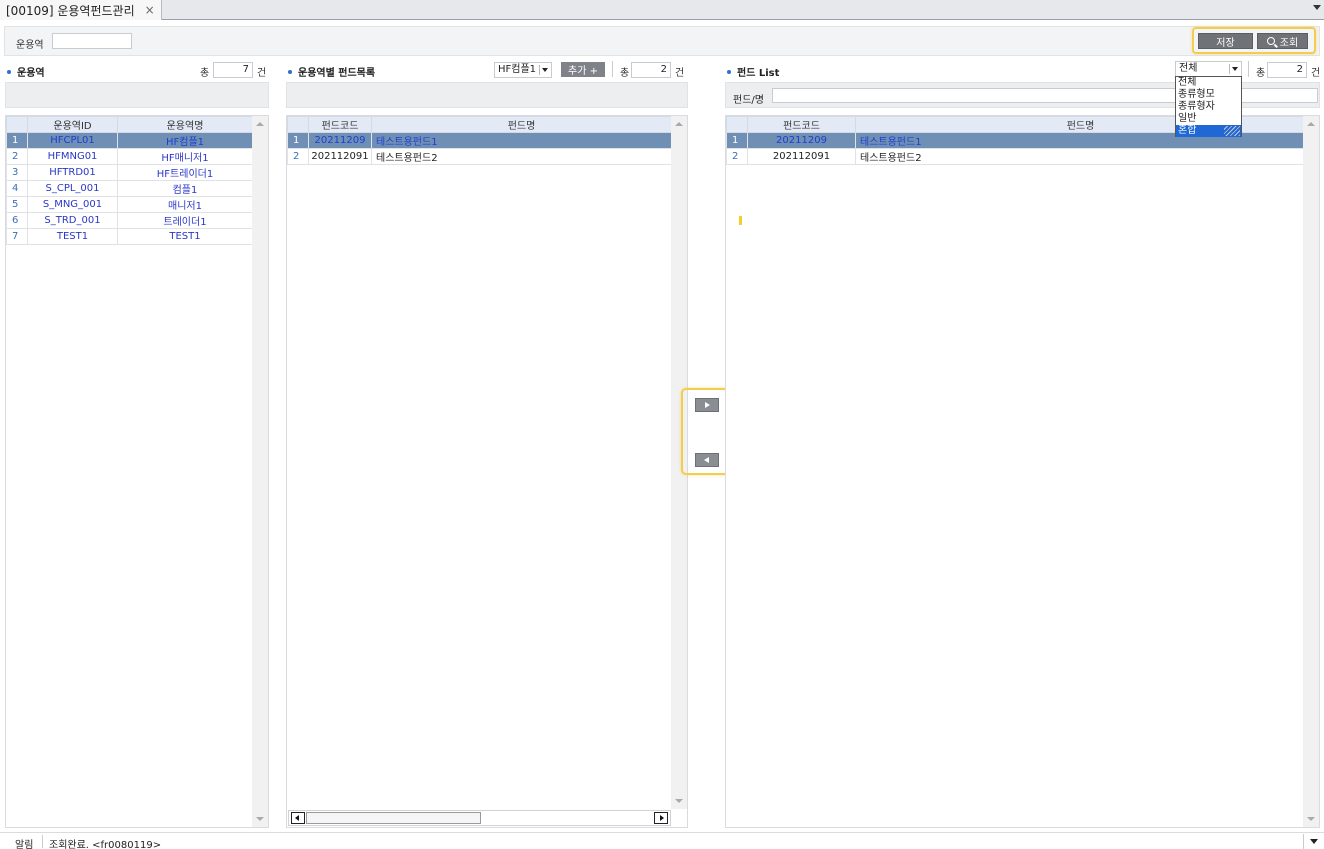 The image size is (1324, 849). What do you see at coordinates (92, 41) in the screenshot?
I see `search-input` at bounding box center [92, 41].